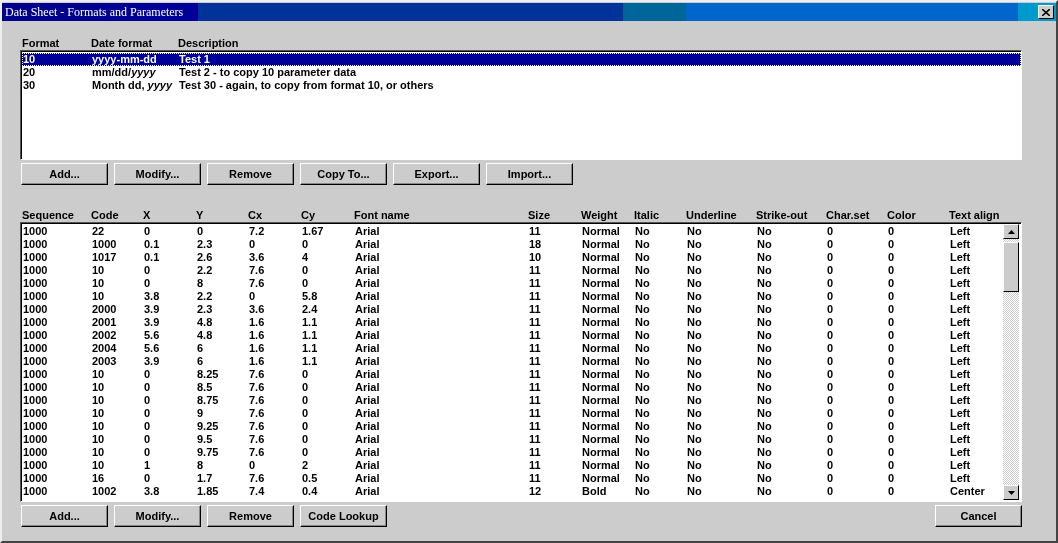  What do you see at coordinates (512, 244) in the screenshot?
I see `parameter-row: 1000 1000 0.1 2.3 0 0 Arial 18 Normal No No No 0 0 Left` at bounding box center [512, 244].